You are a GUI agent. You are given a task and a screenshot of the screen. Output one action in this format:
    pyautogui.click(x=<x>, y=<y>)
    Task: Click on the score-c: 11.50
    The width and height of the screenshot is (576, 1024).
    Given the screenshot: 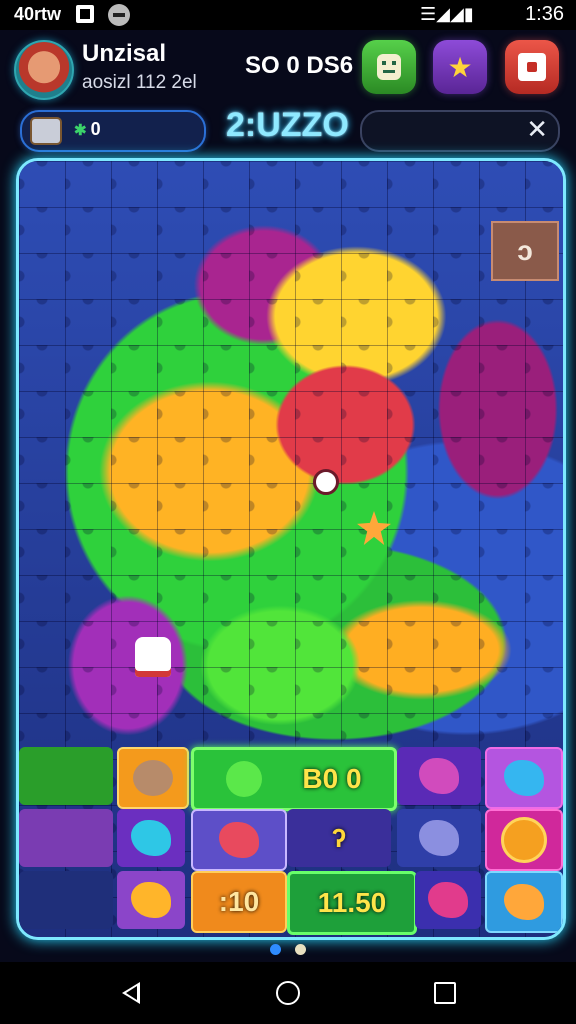 What is the action you would take?
    pyautogui.click(x=352, y=902)
    